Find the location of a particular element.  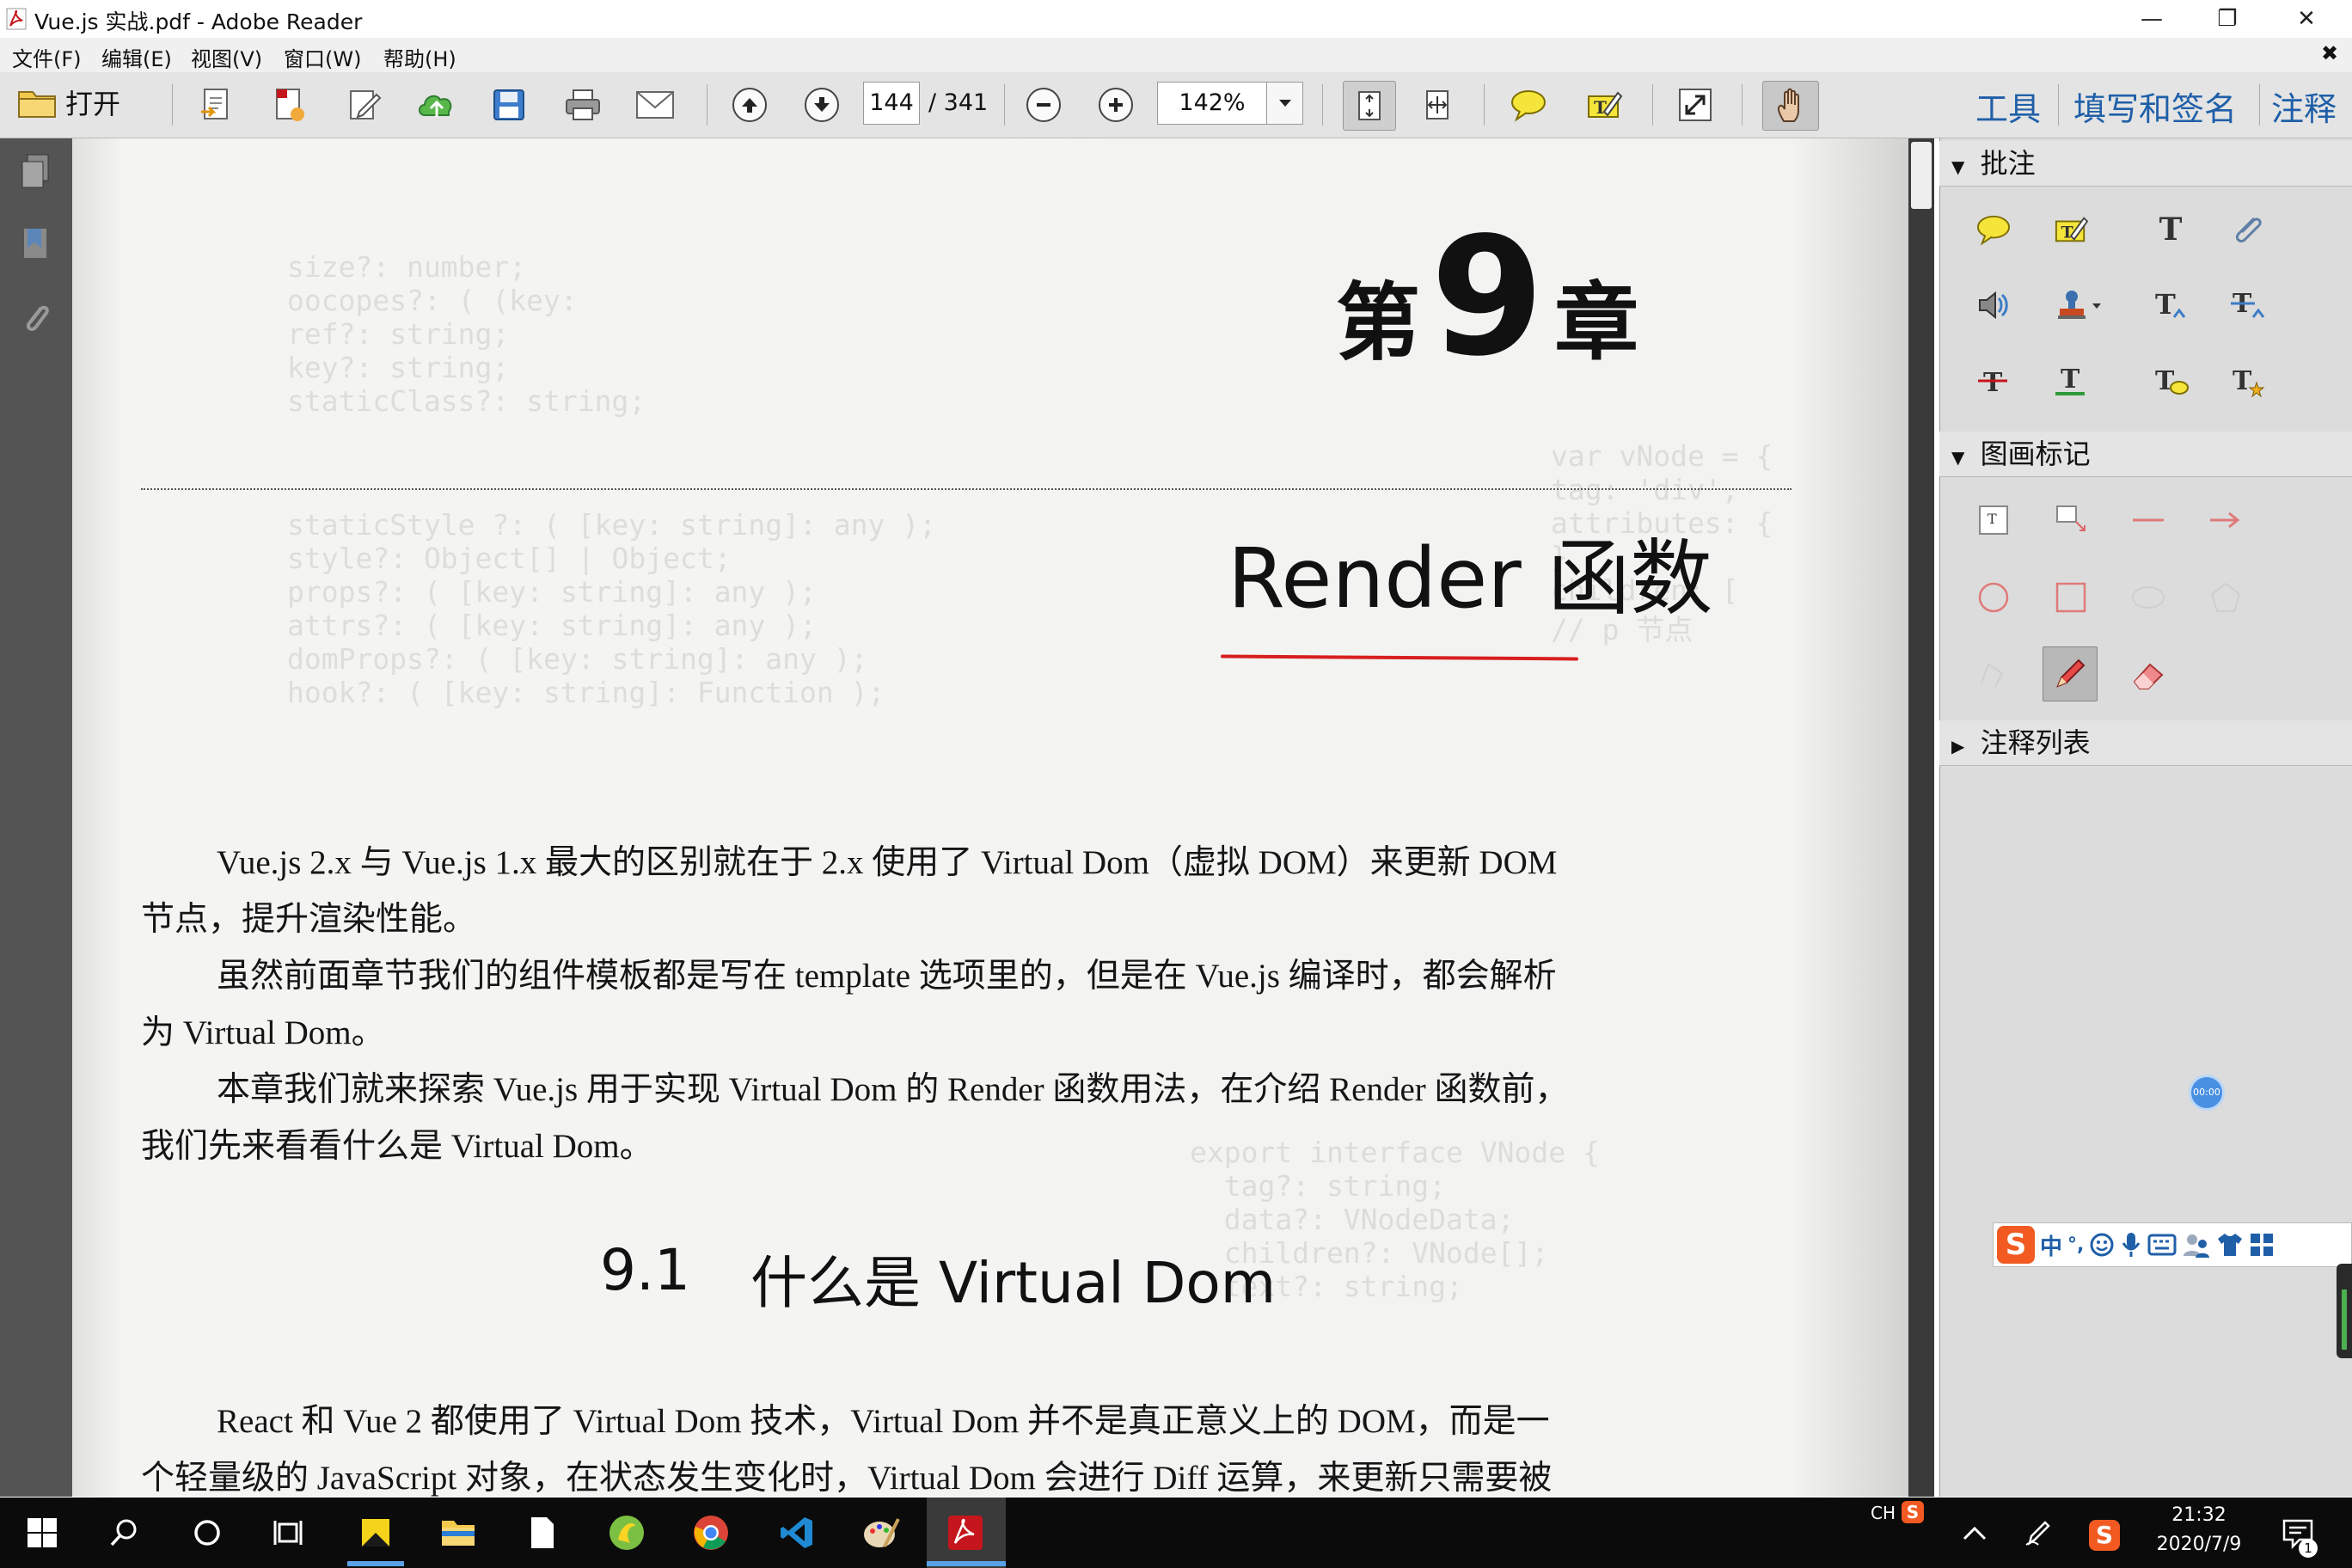

clock-time: 21:32 is located at coordinates (2199, 1515).